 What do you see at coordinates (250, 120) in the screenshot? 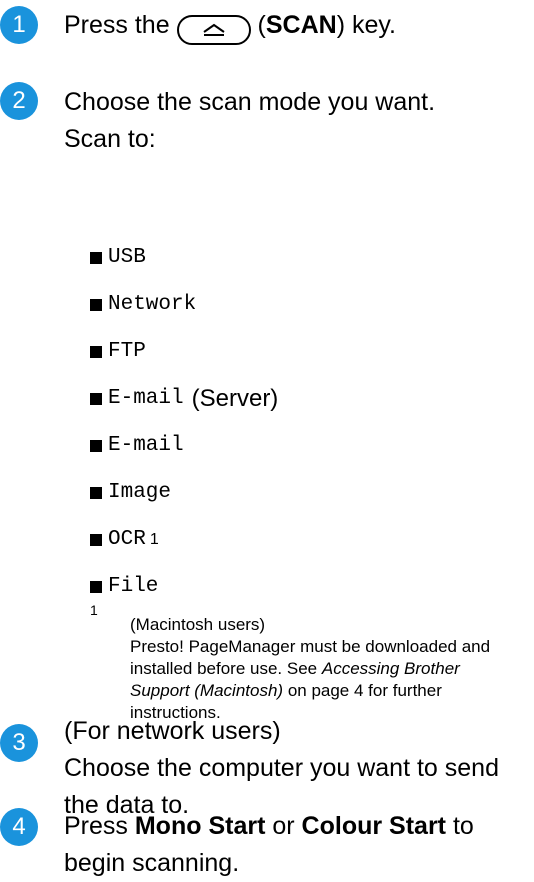
I see `step-2-text: Choose the scan mode you want. Scan to:` at bounding box center [250, 120].